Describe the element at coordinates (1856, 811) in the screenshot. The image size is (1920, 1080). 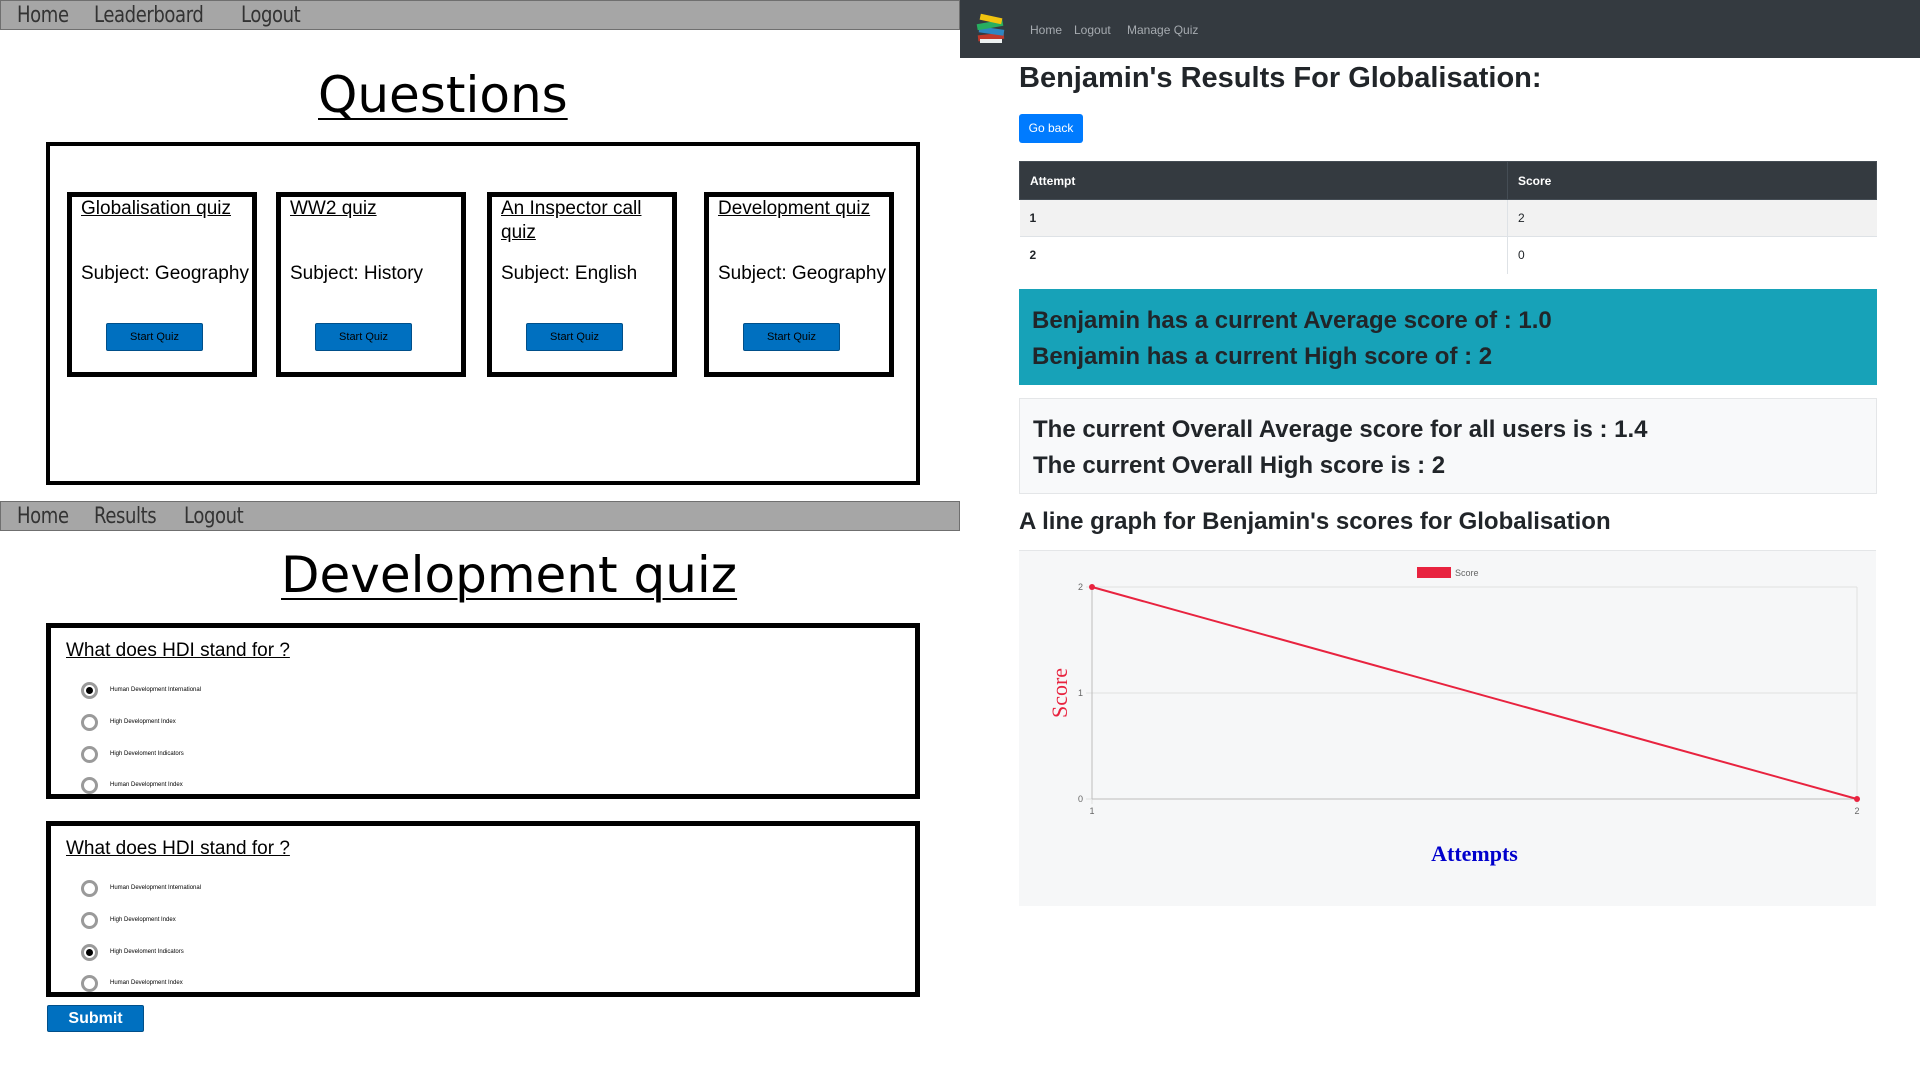
I see `x-tick-label: 2` at that location.